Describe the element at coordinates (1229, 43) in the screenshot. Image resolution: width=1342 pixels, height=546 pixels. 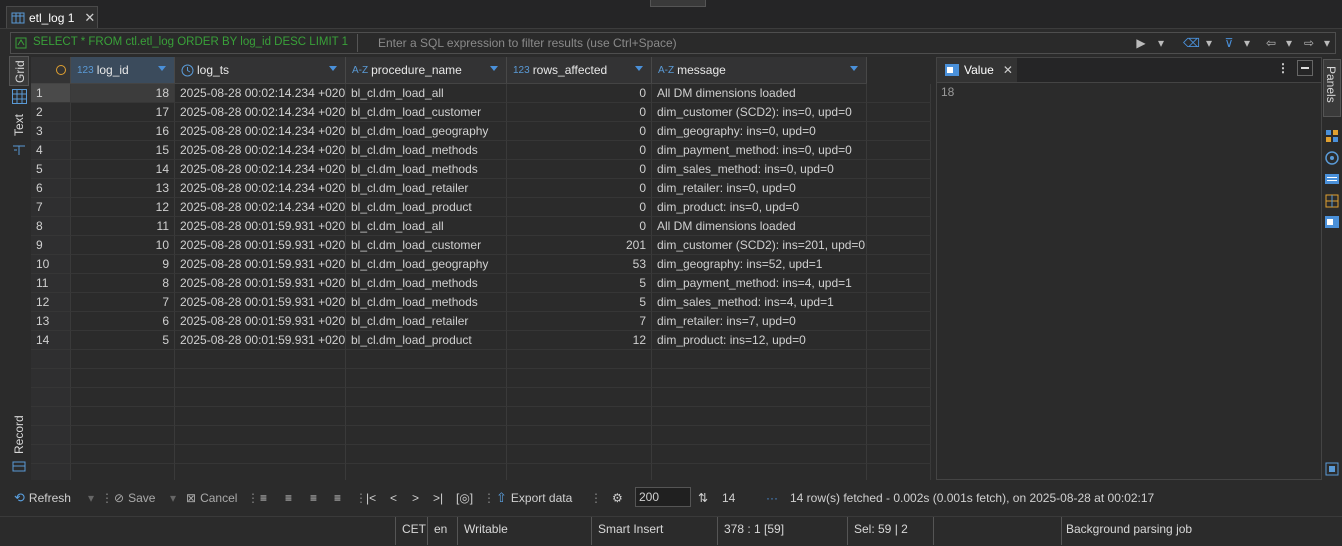
I see `funnel-icon: ⊽` at that location.